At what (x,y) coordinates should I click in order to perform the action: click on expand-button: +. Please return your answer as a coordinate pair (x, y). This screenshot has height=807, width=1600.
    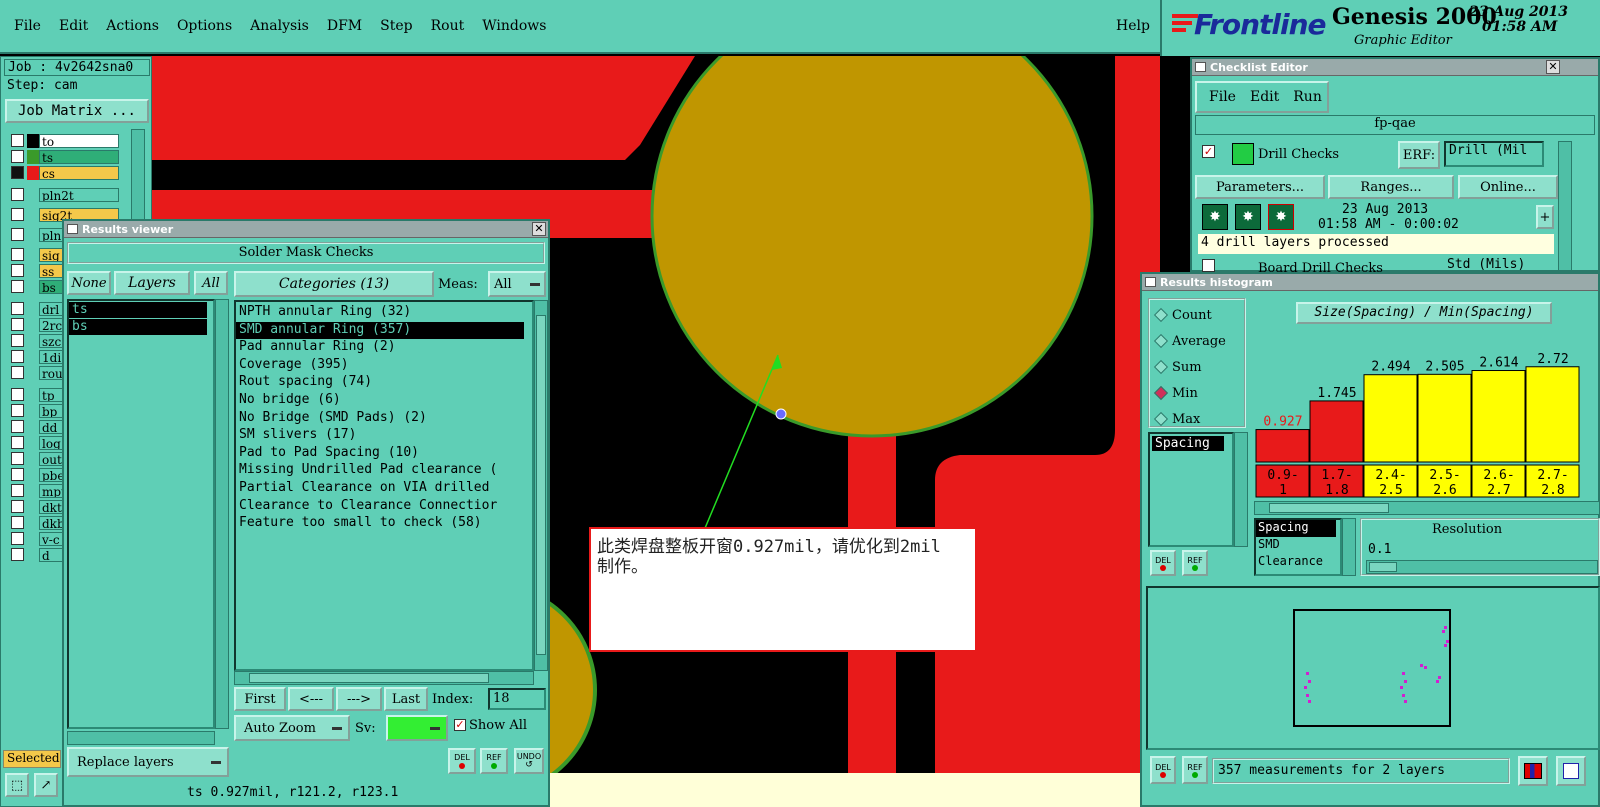
    Looking at the image, I should click on (1545, 217).